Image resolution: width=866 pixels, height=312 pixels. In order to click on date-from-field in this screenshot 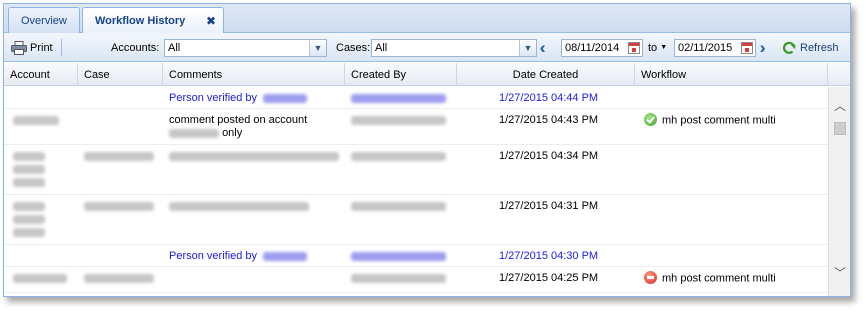, I will do `click(602, 48)`.